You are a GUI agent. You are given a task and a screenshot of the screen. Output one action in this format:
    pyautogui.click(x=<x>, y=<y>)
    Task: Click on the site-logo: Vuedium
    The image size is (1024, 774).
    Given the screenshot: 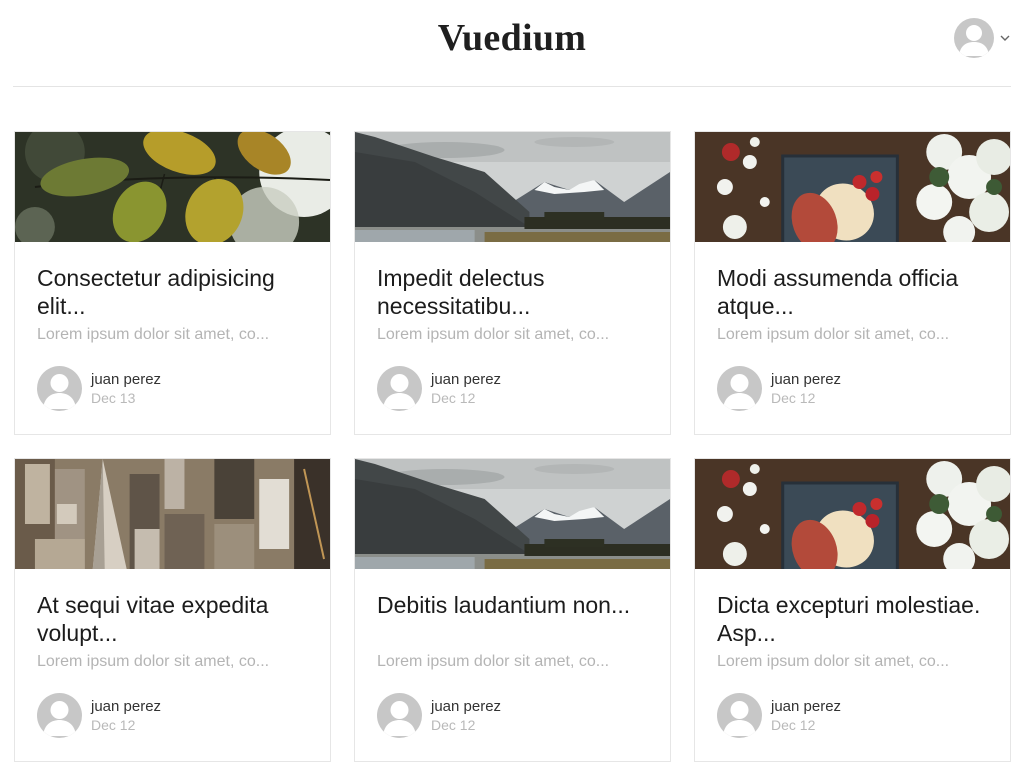 What is the action you would take?
    pyautogui.click(x=512, y=38)
    